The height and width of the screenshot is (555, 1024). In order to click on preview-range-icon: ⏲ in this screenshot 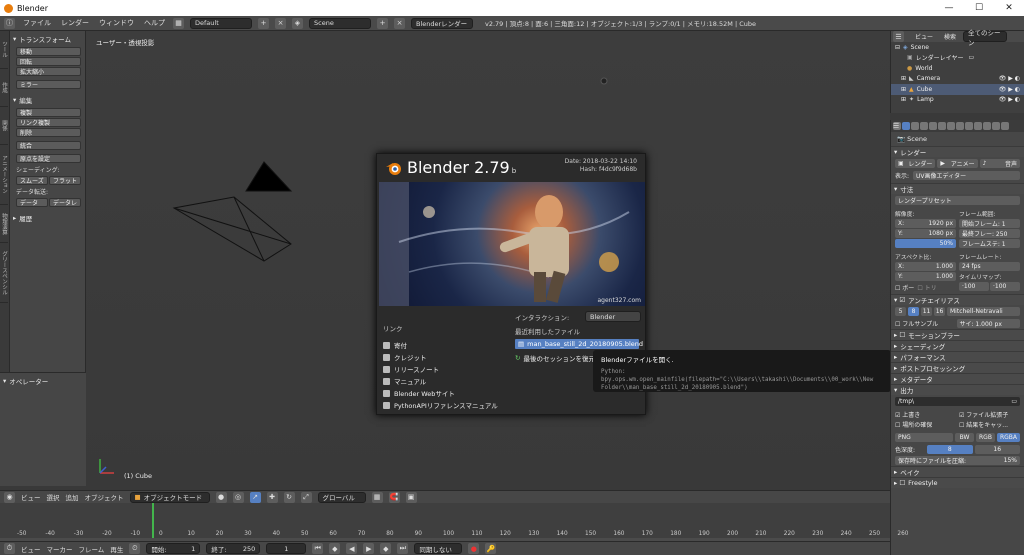, I will do `click(135, 548)`.